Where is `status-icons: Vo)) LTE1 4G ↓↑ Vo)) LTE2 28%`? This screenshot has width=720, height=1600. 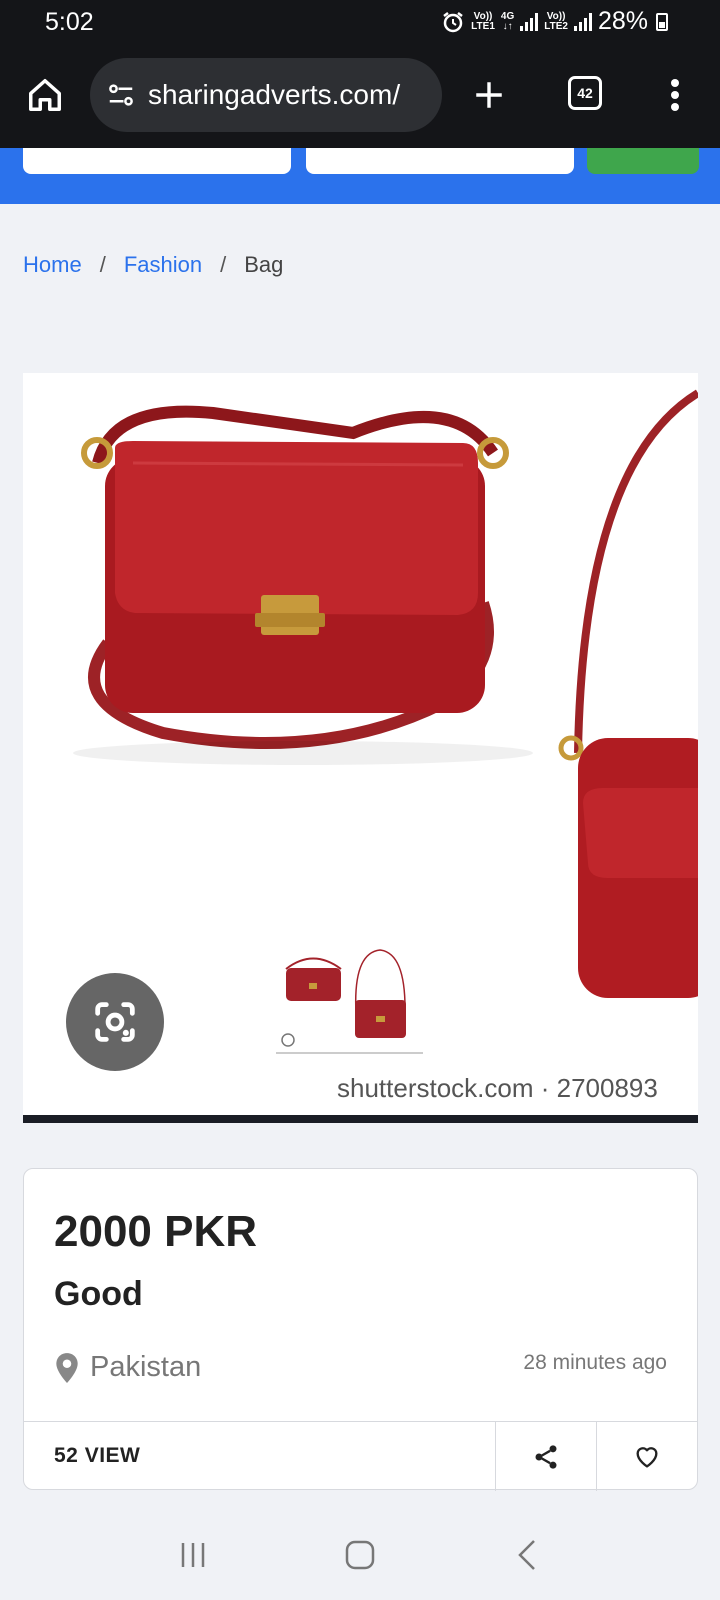 status-icons: Vo)) LTE1 4G ↓↑ Vo)) LTE2 28% is located at coordinates (554, 21).